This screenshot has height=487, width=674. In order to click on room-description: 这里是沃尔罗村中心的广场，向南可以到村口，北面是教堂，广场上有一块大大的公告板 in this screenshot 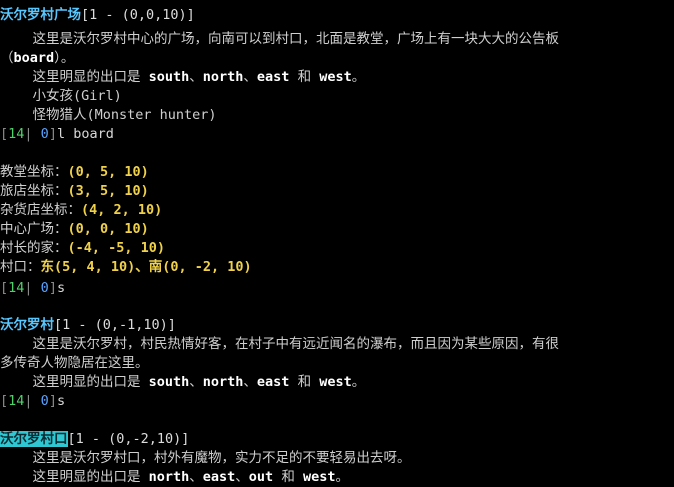, I will do `click(280, 39)`.